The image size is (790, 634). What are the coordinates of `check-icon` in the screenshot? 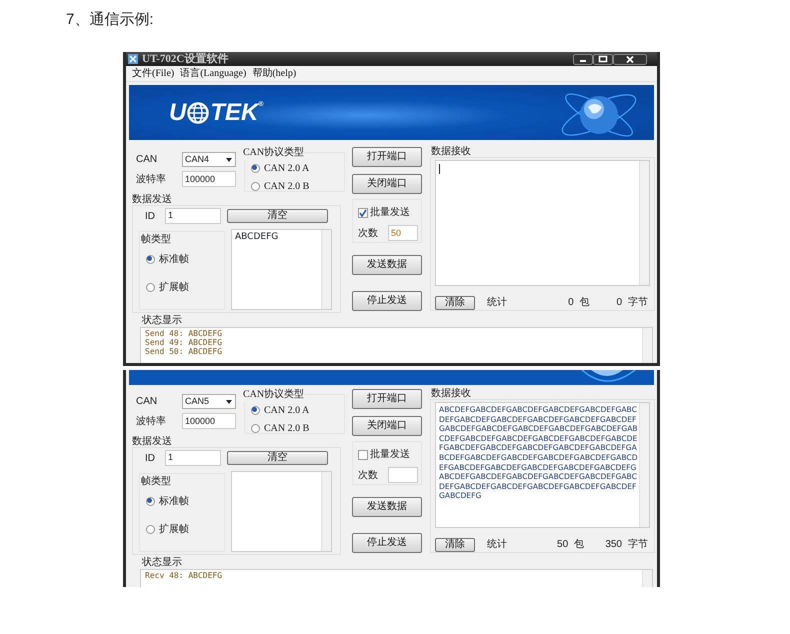 It's located at (363, 212).